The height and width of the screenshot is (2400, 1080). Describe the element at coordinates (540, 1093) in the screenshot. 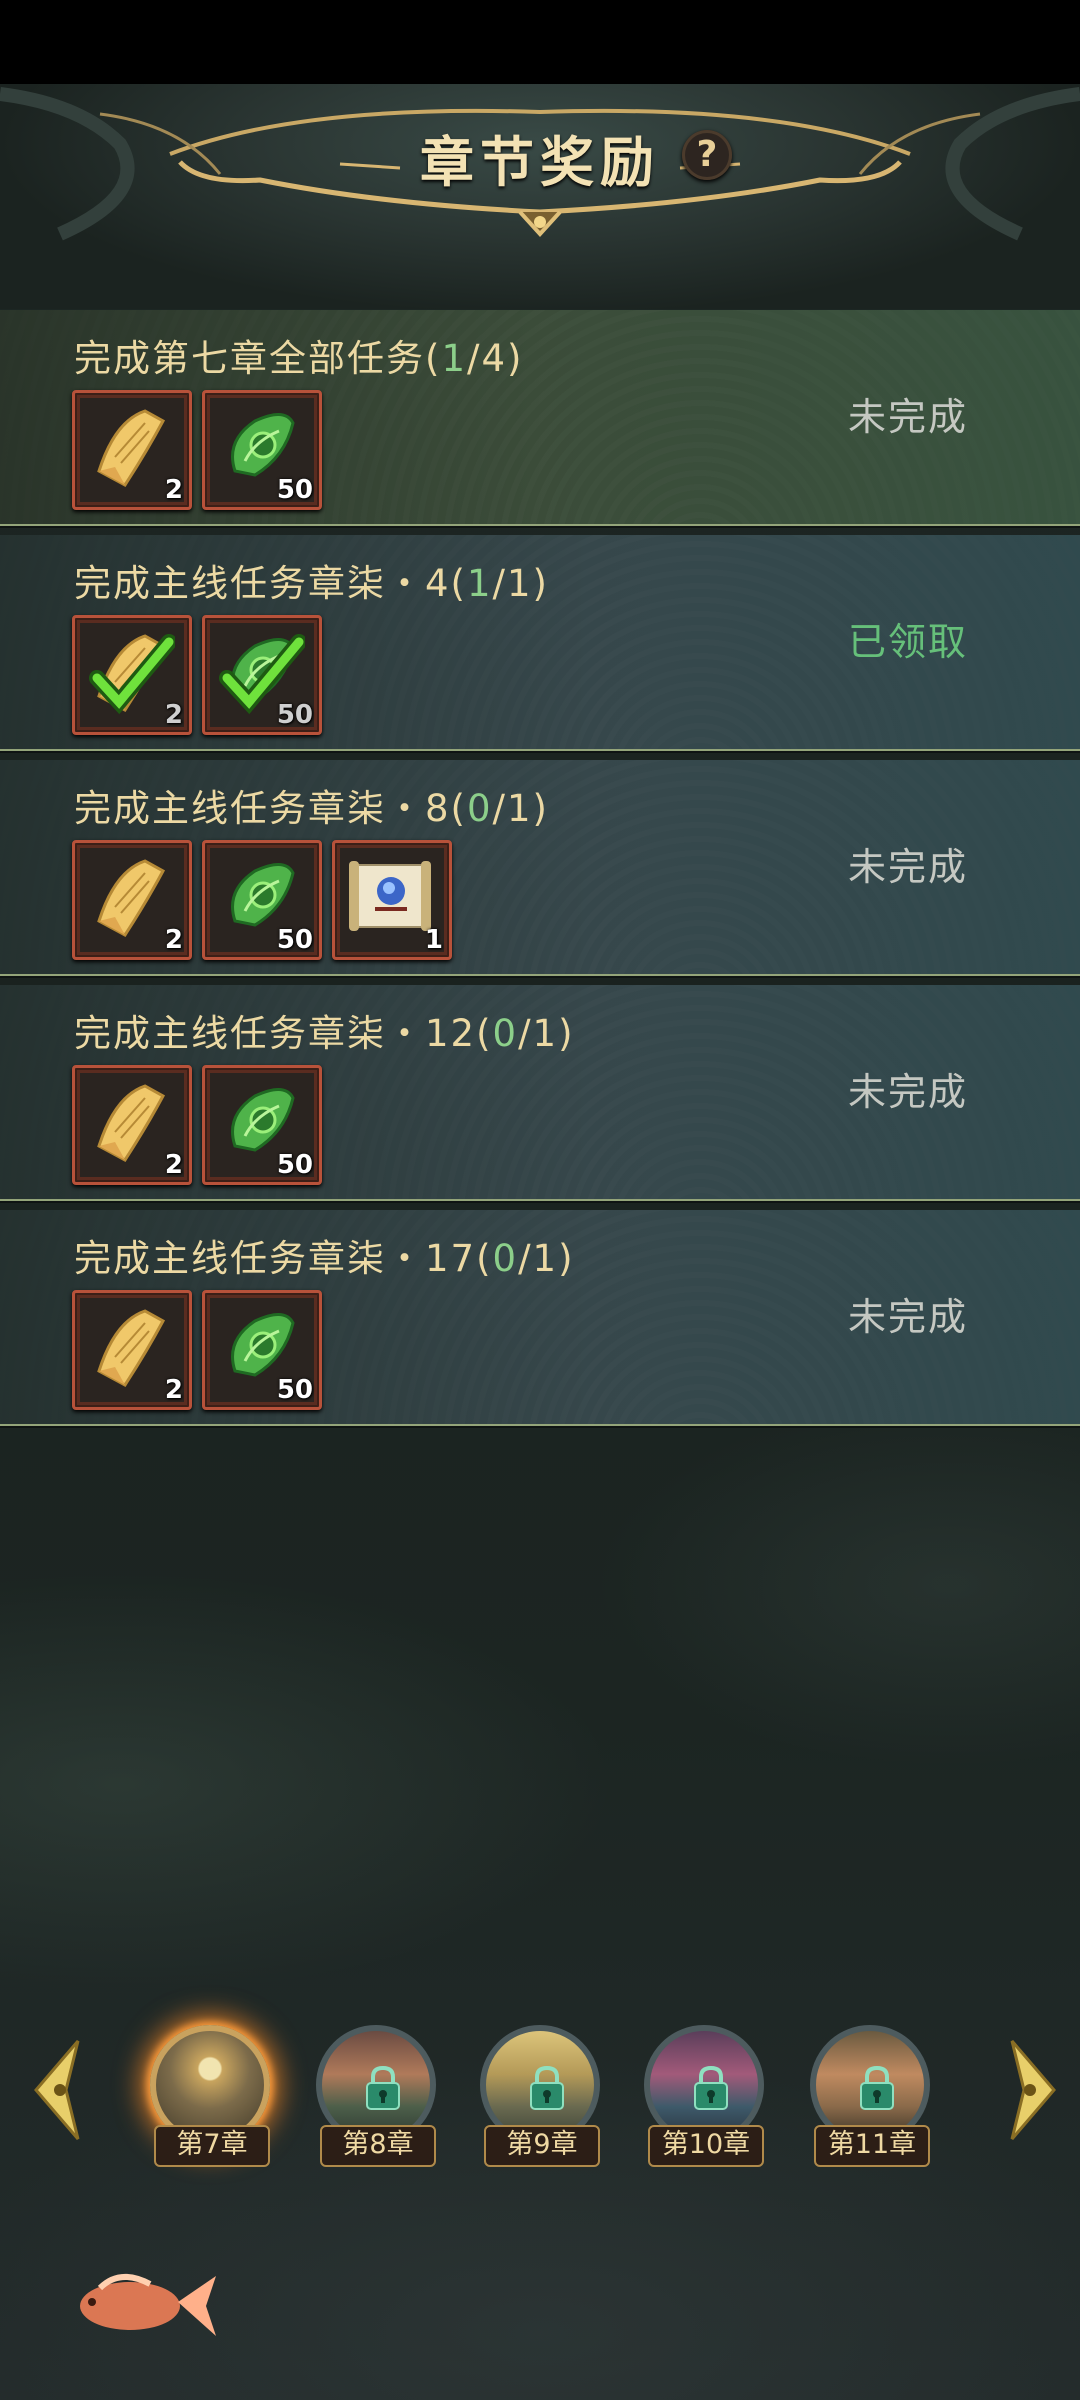

I see `task-row: 完成主线任务章柒・12(0/1) 2 50 未完成` at that location.